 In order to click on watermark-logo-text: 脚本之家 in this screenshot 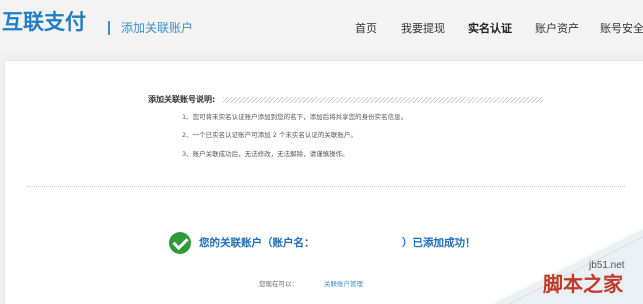, I will do `click(583, 284)`.